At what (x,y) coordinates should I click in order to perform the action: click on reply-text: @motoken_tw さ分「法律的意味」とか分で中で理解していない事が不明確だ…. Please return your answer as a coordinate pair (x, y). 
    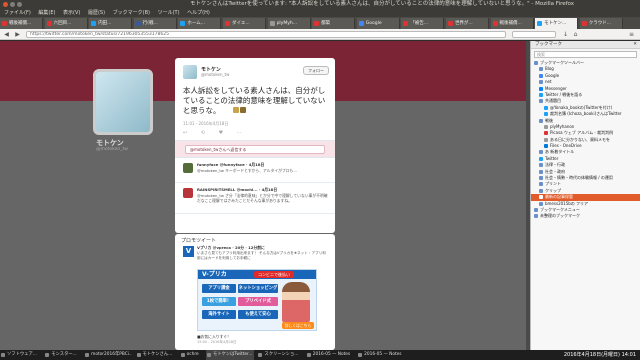
    Looking at the image, I should click on (262, 198).